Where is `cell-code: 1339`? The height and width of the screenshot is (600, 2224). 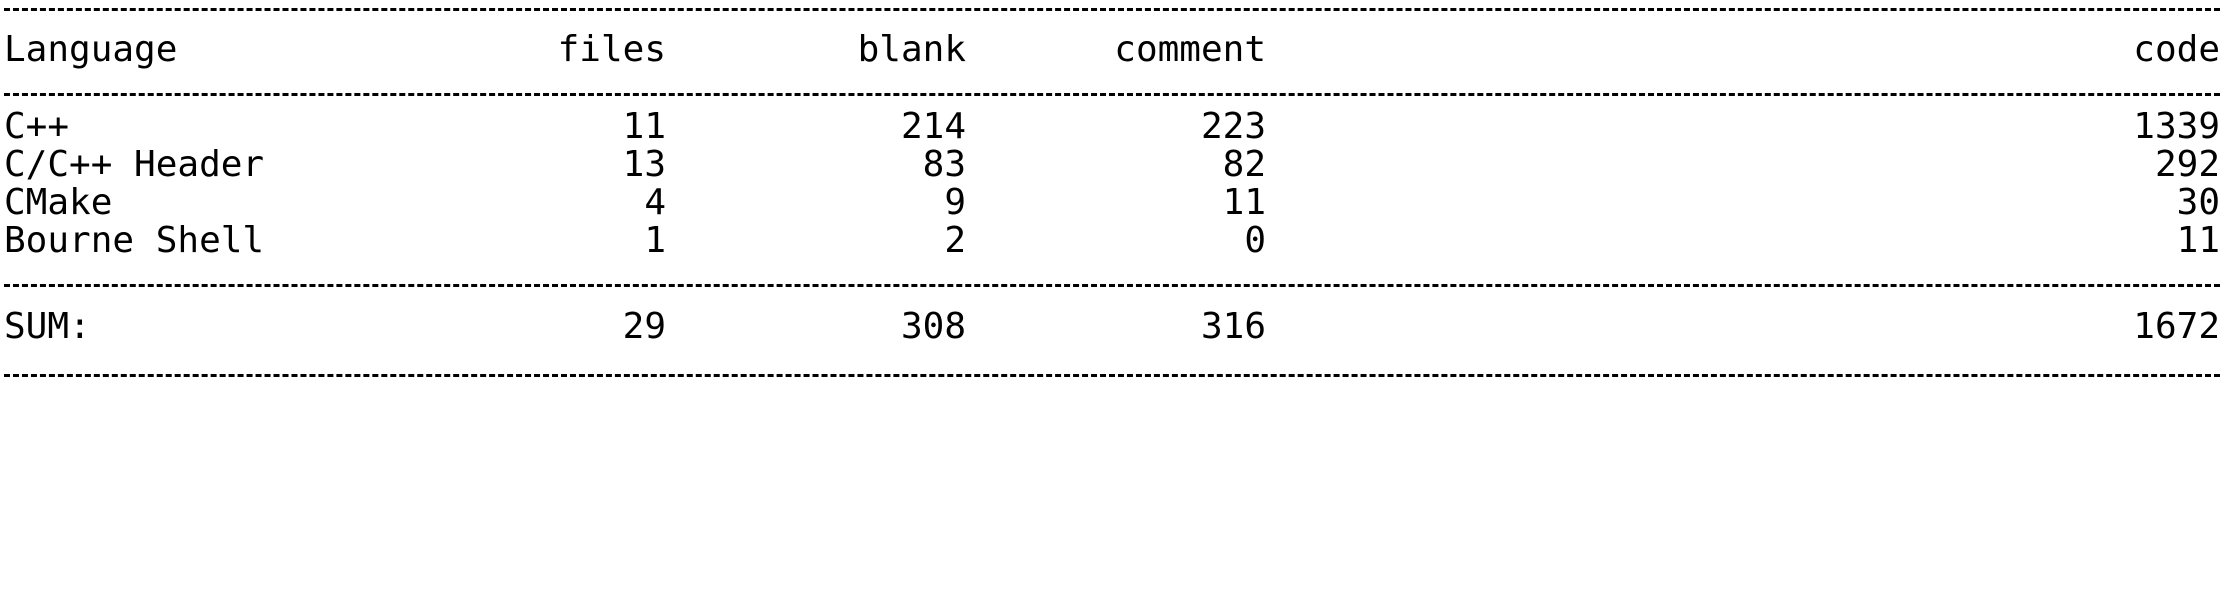 cell-code: 1339 is located at coordinates (2176, 126).